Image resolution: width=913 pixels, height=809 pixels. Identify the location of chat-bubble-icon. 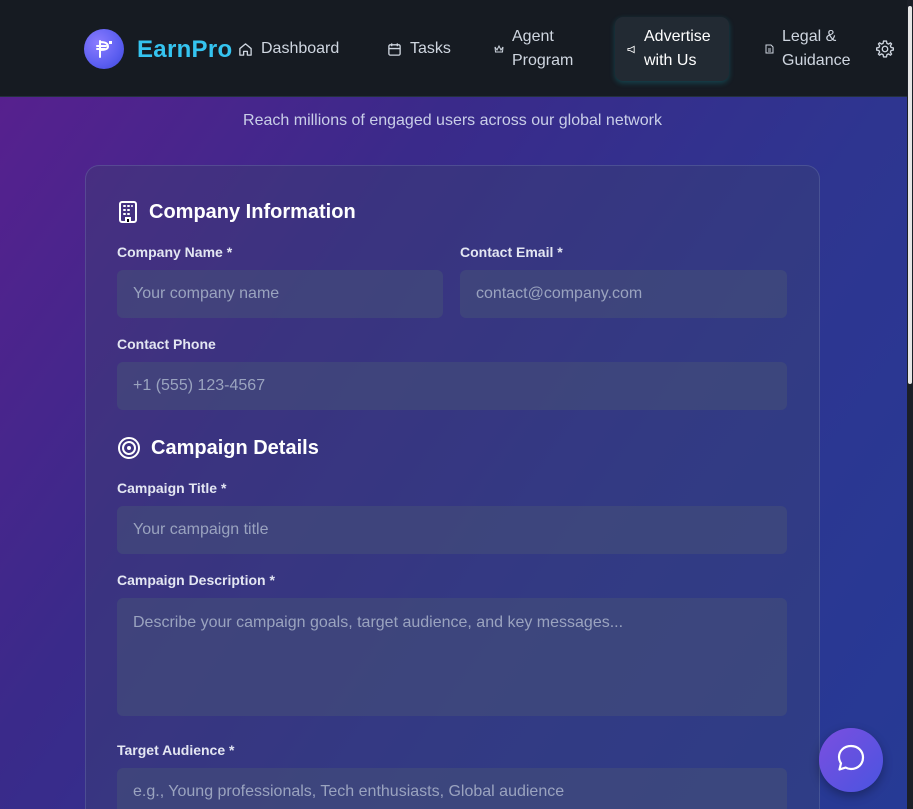
(851, 760).